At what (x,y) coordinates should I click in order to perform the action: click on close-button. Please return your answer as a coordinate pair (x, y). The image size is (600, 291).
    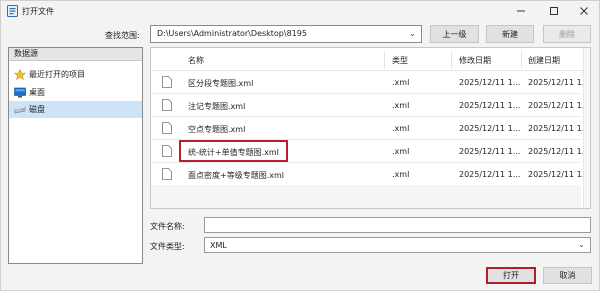
    Looking at the image, I should click on (584, 11).